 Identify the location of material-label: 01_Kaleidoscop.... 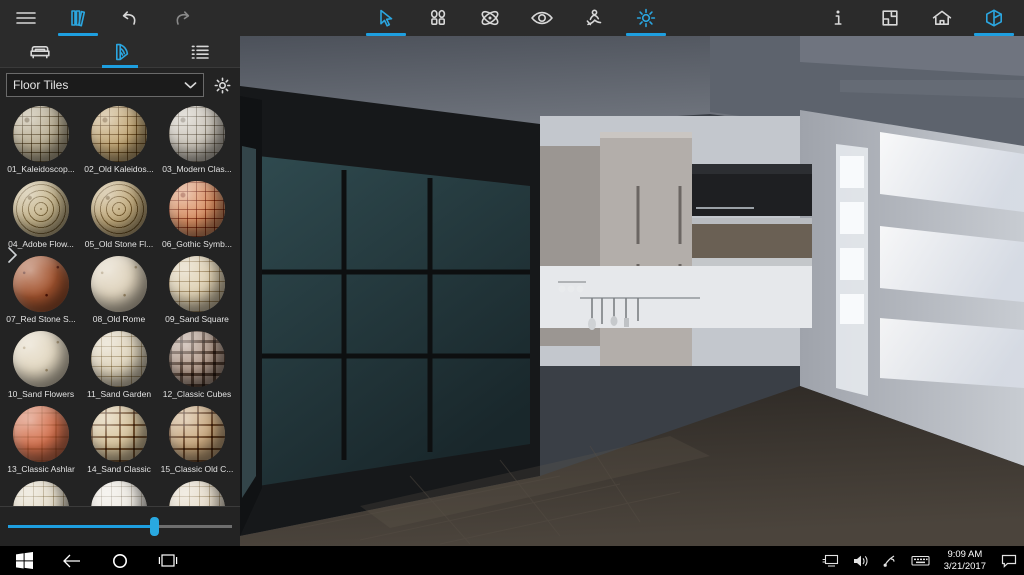
(41, 169).